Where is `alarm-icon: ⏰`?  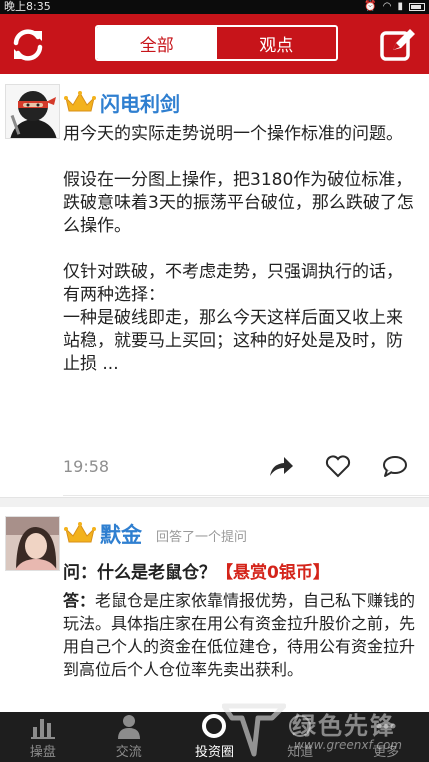 alarm-icon: ⏰ is located at coordinates (370, 6).